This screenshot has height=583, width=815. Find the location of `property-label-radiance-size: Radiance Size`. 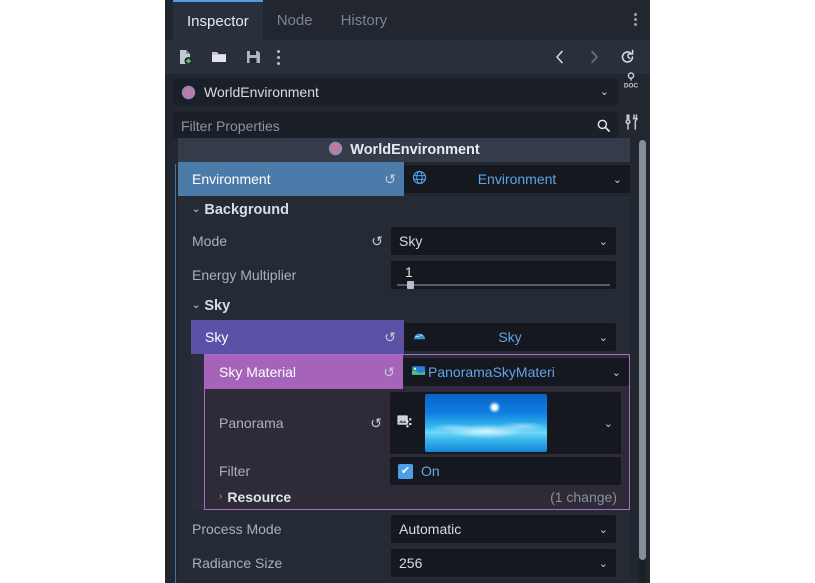

property-label-radiance-size: Radiance Size is located at coordinates (284, 563).